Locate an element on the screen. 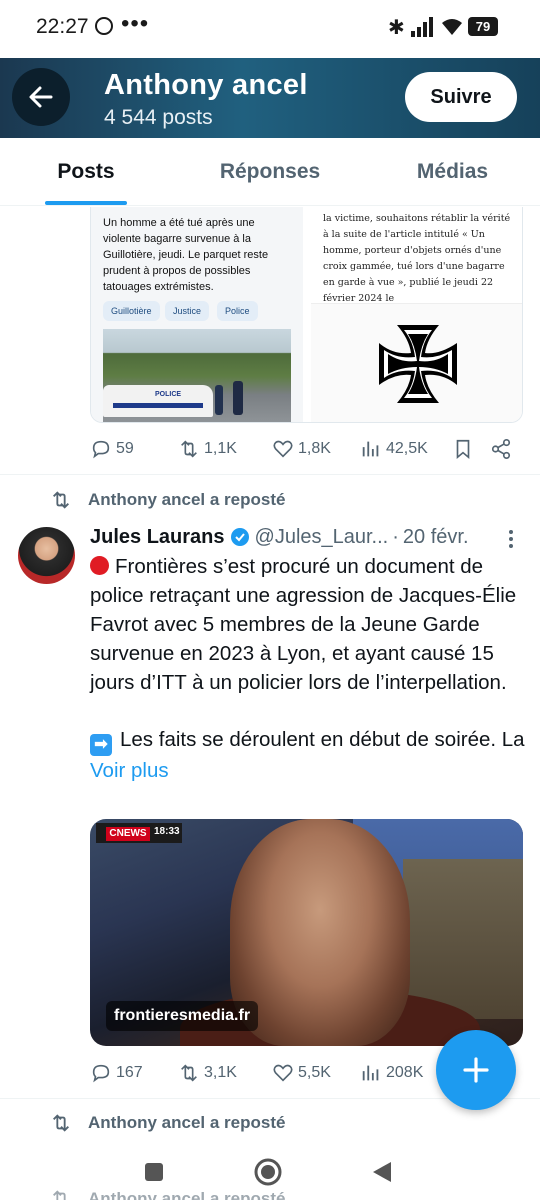  like-button: 1,8K is located at coordinates (301, 449).